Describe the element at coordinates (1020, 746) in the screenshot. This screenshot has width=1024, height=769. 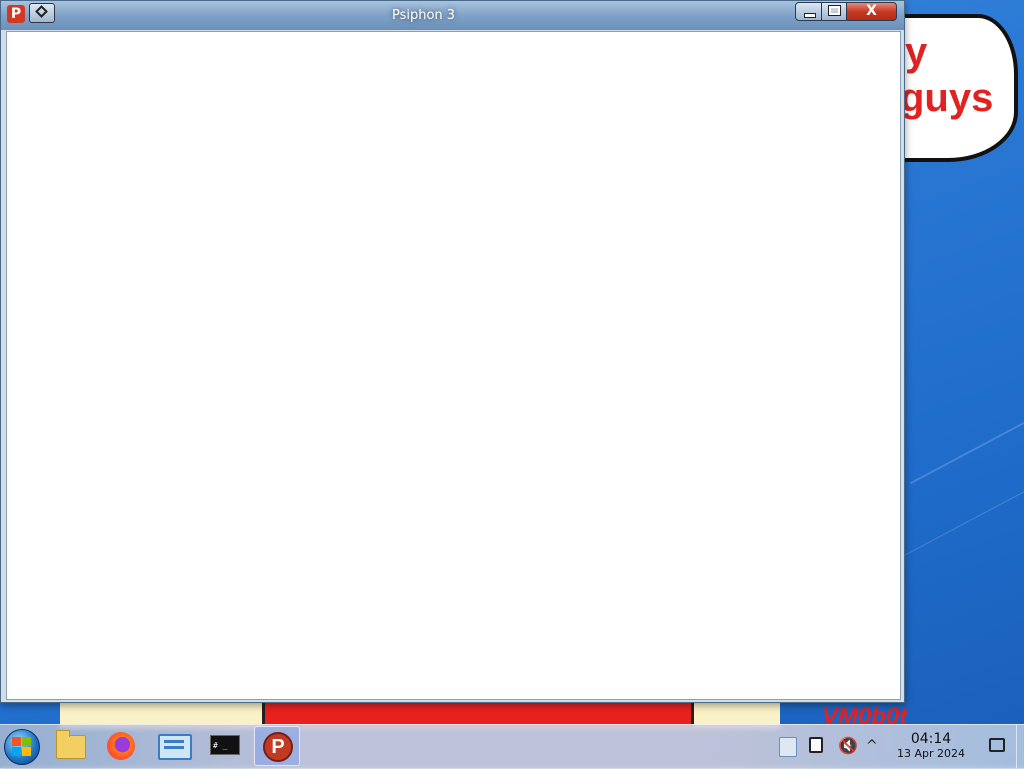
I see `show-desktop-button` at that location.